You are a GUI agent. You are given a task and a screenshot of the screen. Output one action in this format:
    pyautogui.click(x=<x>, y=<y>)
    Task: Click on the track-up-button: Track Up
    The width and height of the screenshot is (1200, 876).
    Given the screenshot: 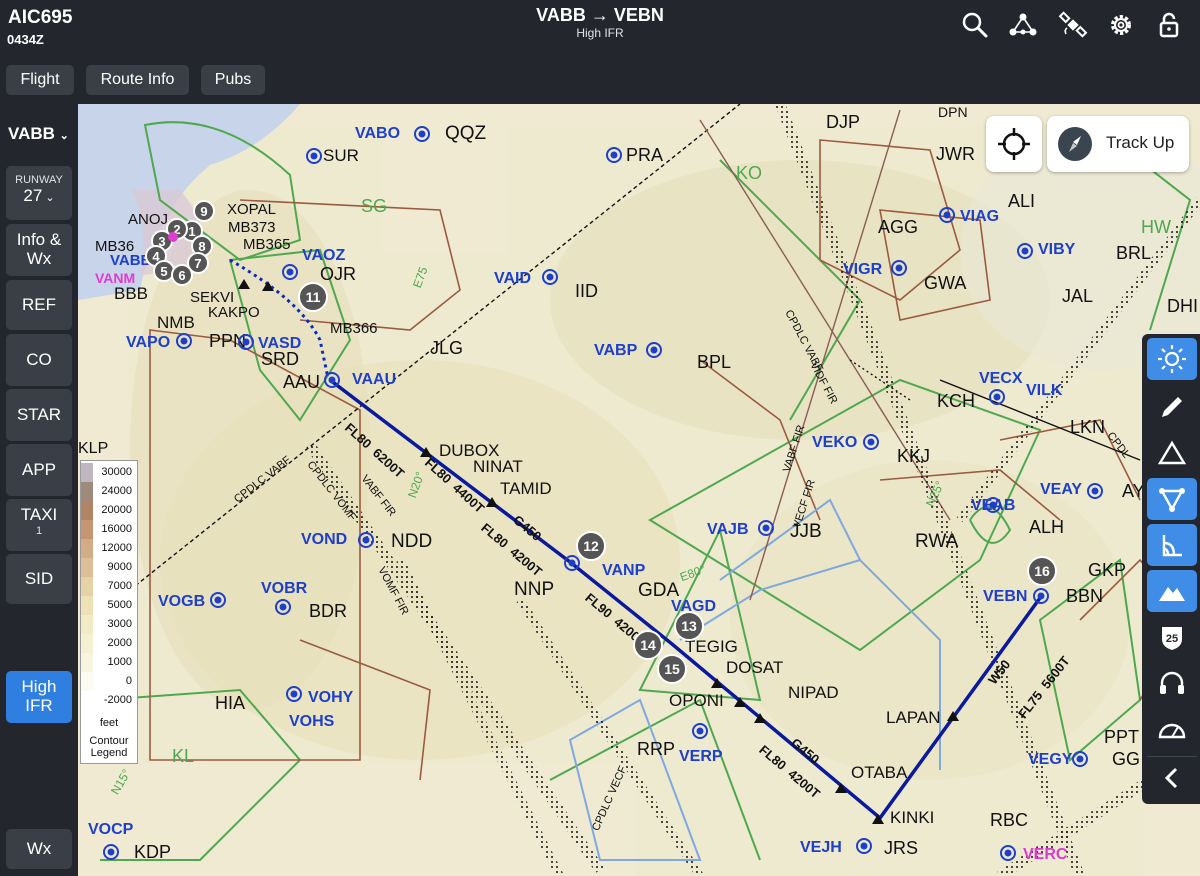 What is the action you would take?
    pyautogui.click(x=1118, y=144)
    